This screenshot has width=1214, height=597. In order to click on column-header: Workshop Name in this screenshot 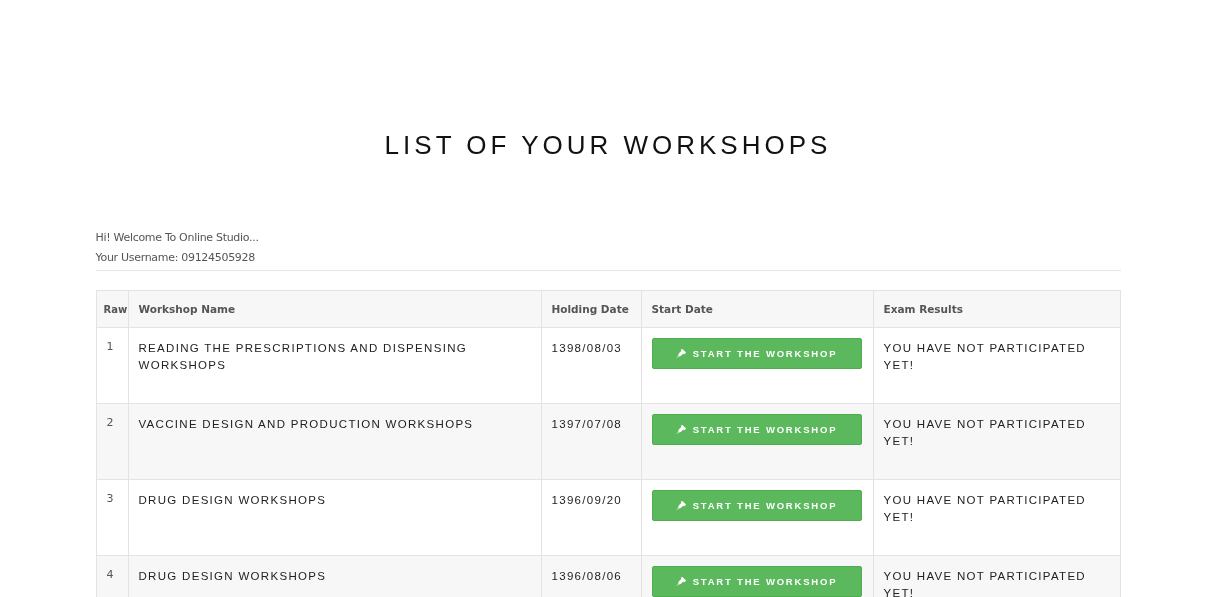, I will do `click(334, 309)`.